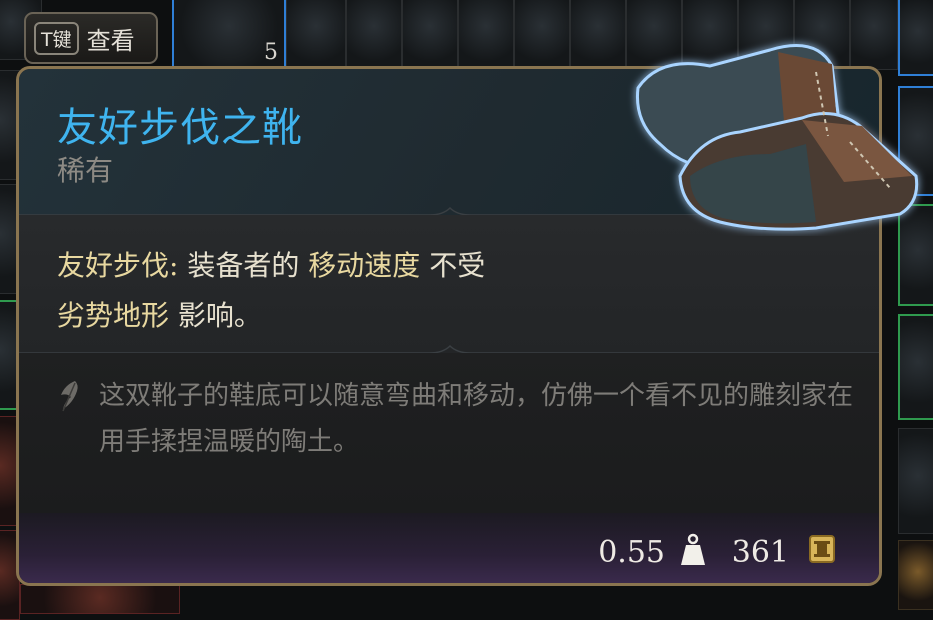 This screenshot has width=933, height=620. What do you see at coordinates (760, 552) in the screenshot?
I see `item-price: 361` at bounding box center [760, 552].